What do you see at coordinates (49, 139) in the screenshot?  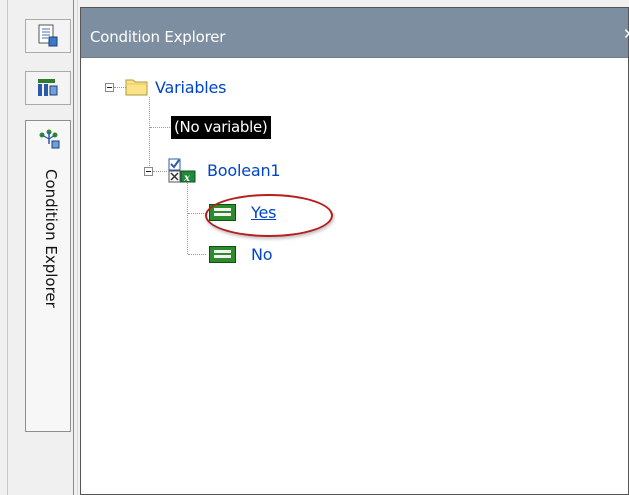 I see `condition-tree-icon` at bounding box center [49, 139].